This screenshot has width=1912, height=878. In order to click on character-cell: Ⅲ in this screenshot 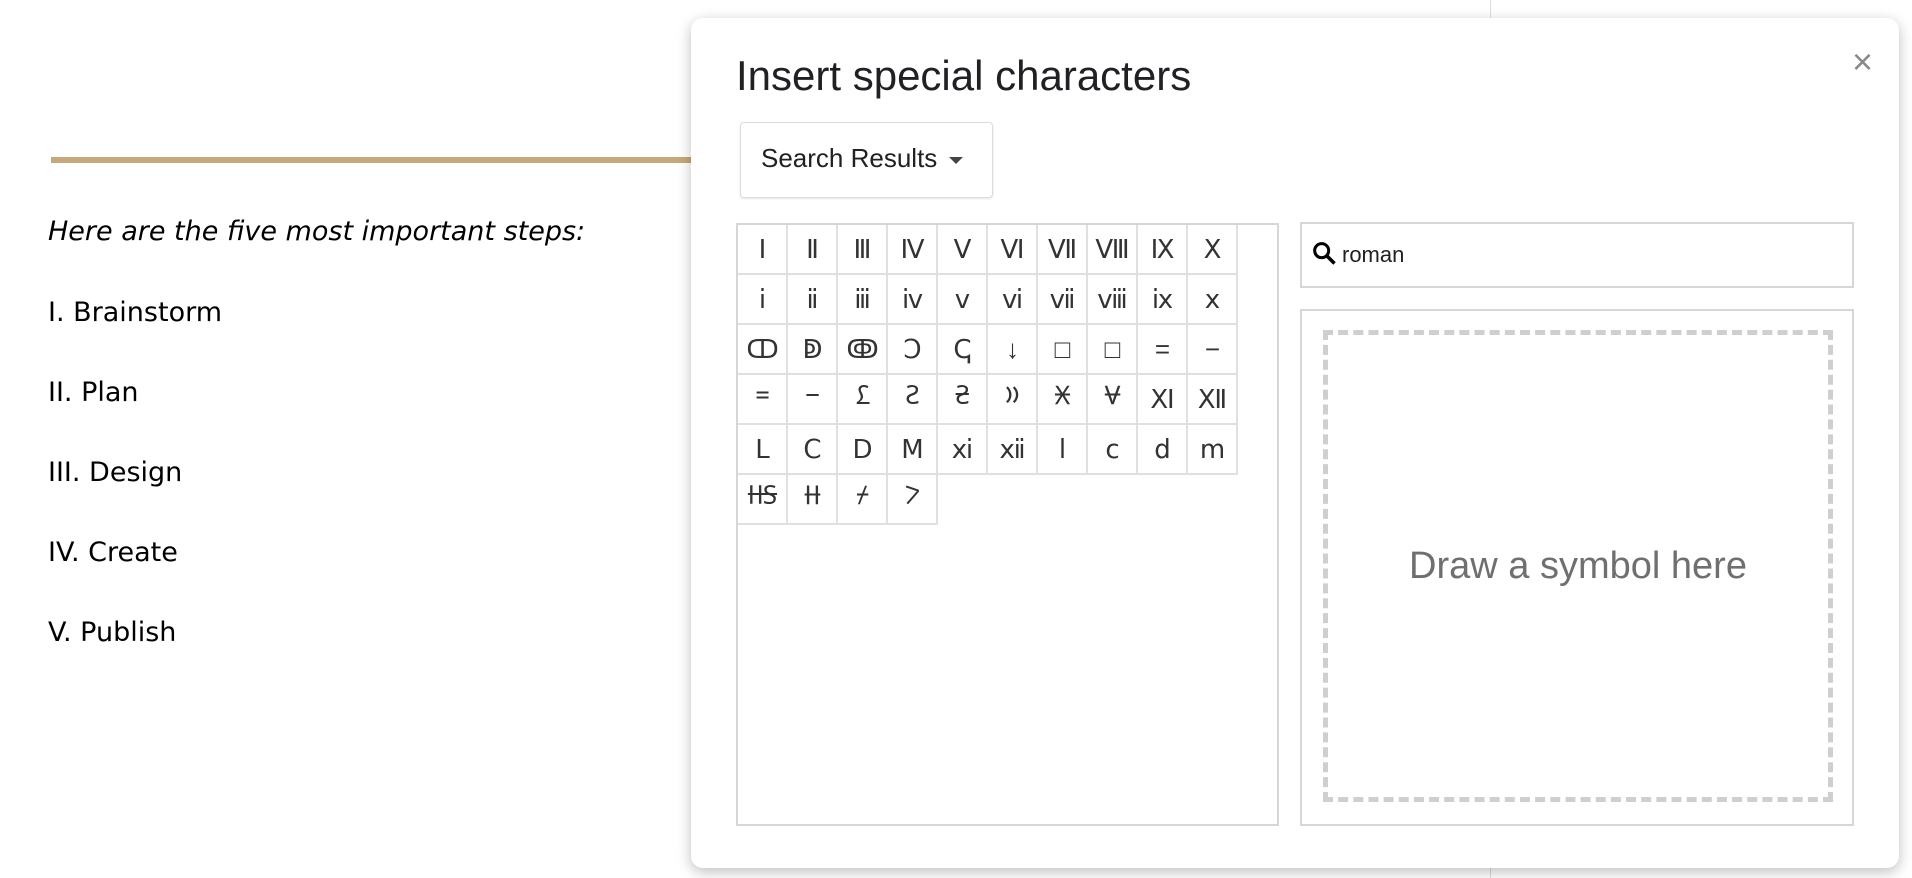, I will do `click(863, 250)`.